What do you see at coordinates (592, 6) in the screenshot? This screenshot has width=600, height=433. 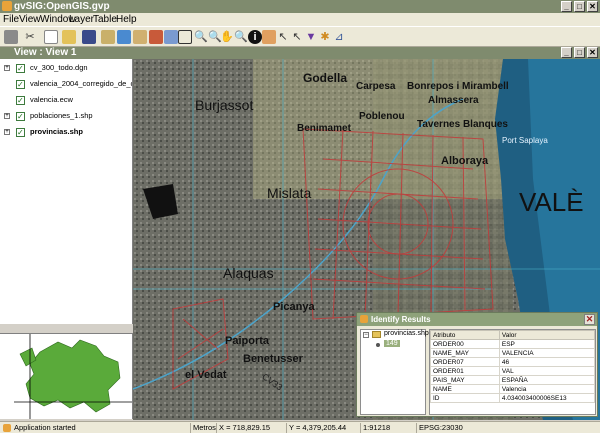 I see `close-button: ✕` at bounding box center [592, 6].